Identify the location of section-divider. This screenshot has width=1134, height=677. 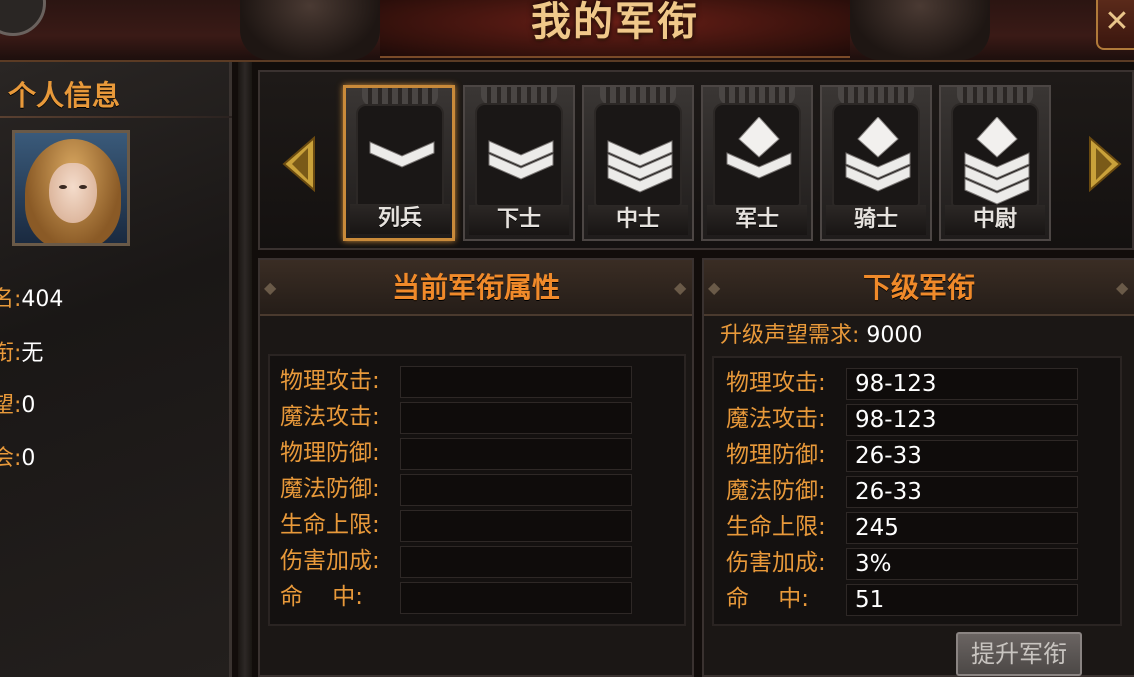
(116, 117).